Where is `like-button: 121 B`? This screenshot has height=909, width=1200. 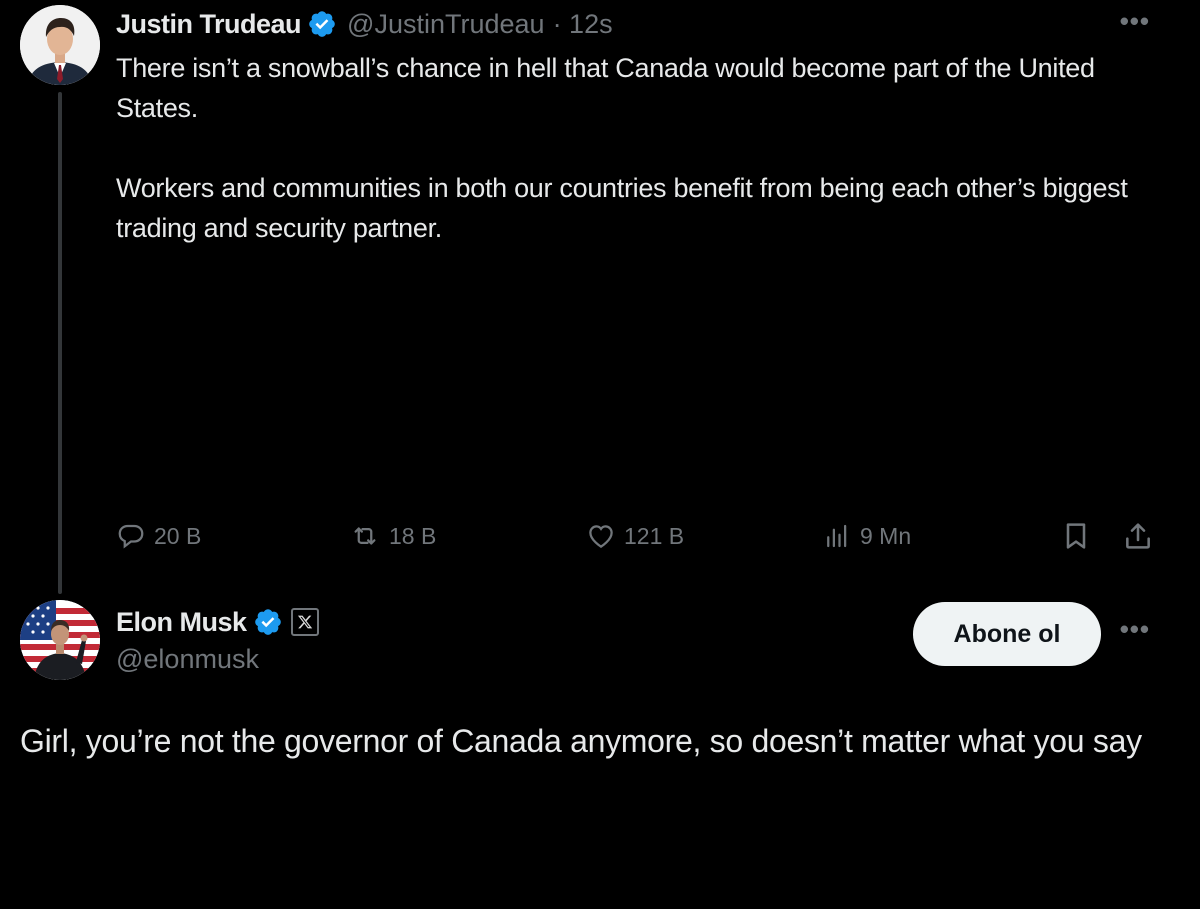 like-button: 121 B is located at coordinates (635, 536).